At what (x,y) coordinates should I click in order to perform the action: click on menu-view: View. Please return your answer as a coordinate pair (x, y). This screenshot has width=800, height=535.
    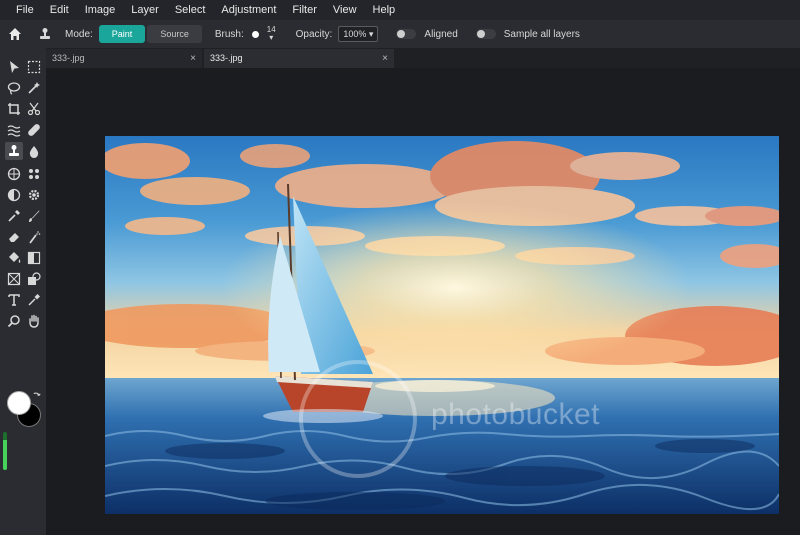
    Looking at the image, I should click on (345, 10).